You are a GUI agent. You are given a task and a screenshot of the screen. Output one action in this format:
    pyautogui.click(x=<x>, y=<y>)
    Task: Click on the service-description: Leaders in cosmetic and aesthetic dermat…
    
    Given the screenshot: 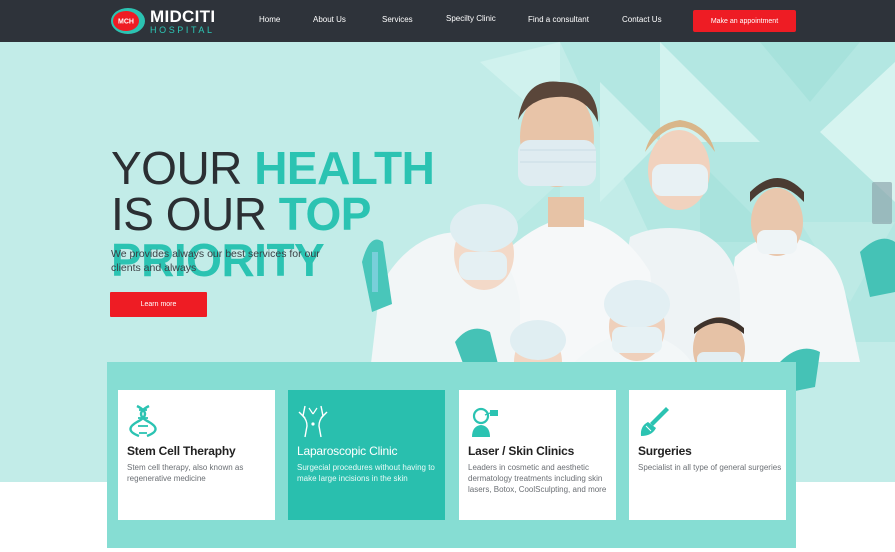 What is the action you would take?
    pyautogui.click(x=537, y=478)
    